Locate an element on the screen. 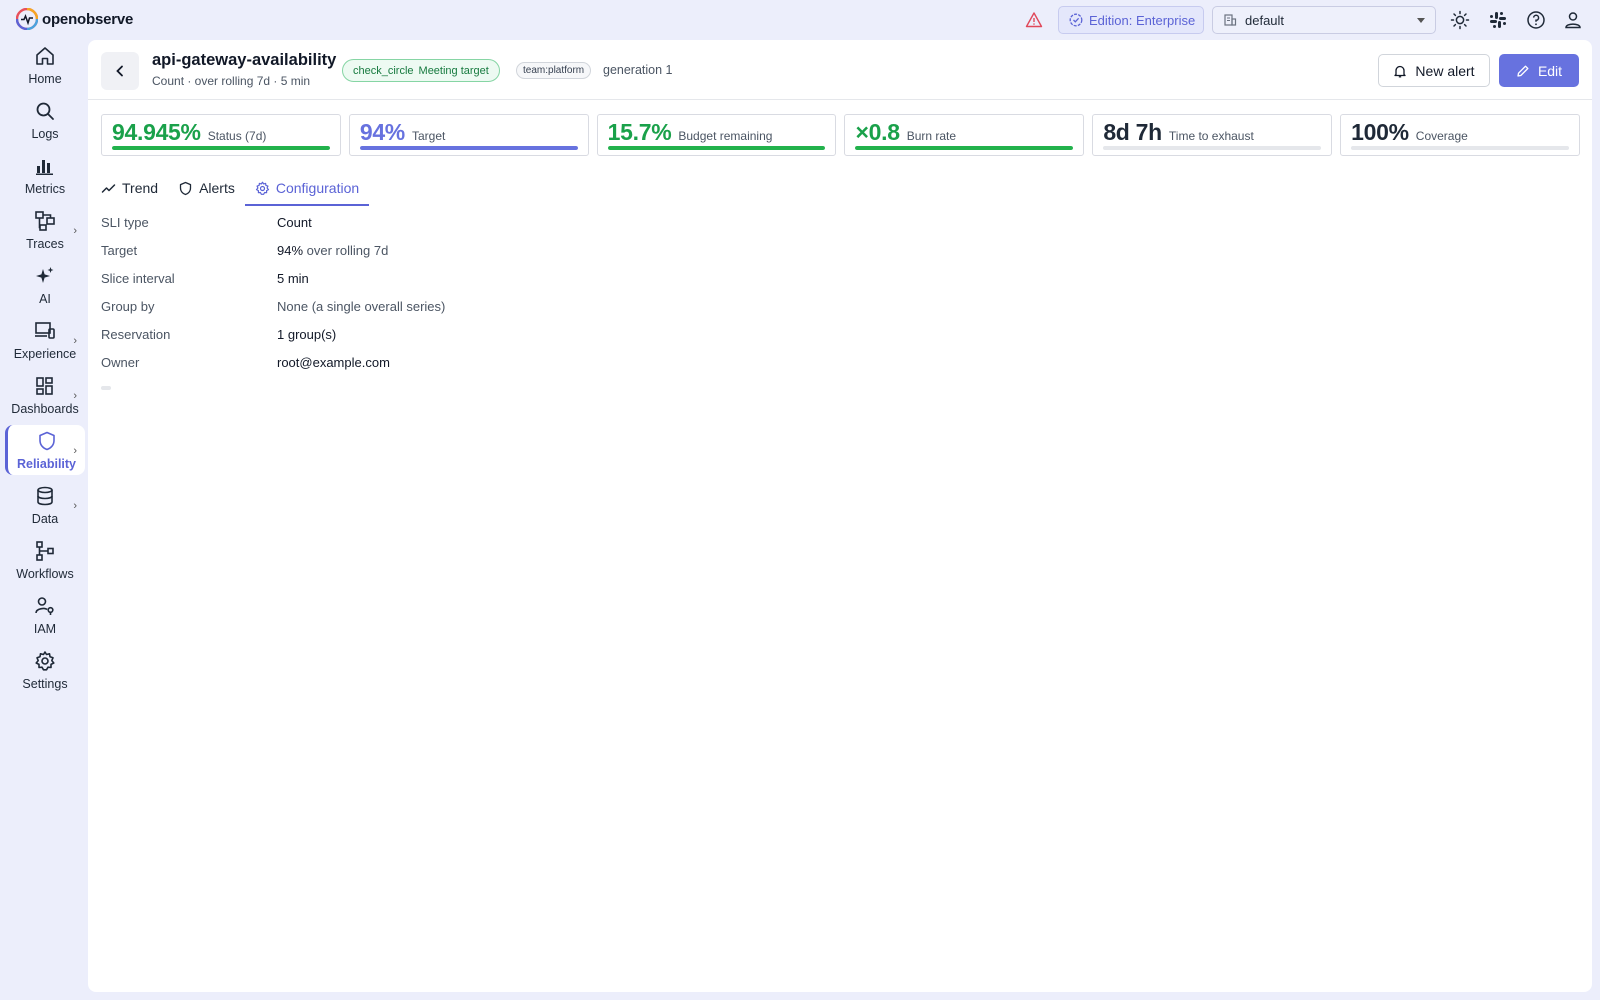  back-button is located at coordinates (120, 71).